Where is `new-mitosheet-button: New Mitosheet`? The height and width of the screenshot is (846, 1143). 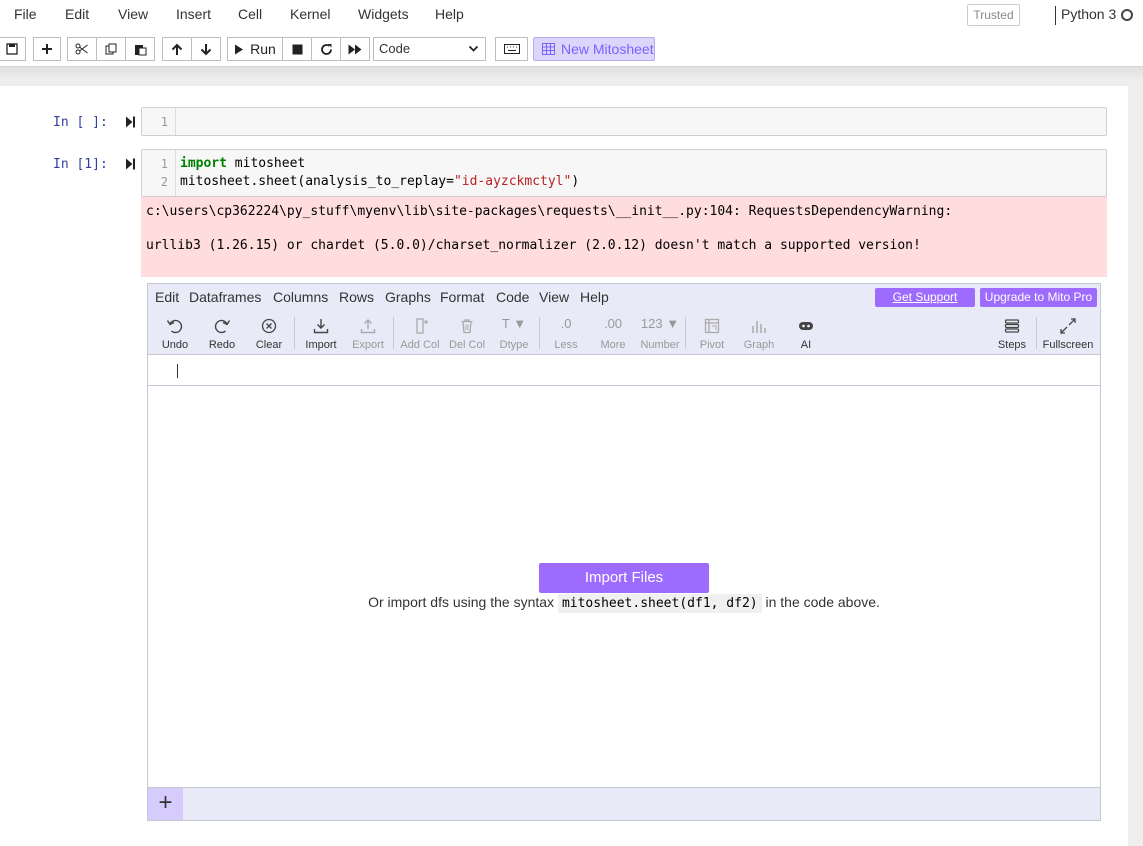
new-mitosheet-button: New Mitosheet is located at coordinates (594, 49).